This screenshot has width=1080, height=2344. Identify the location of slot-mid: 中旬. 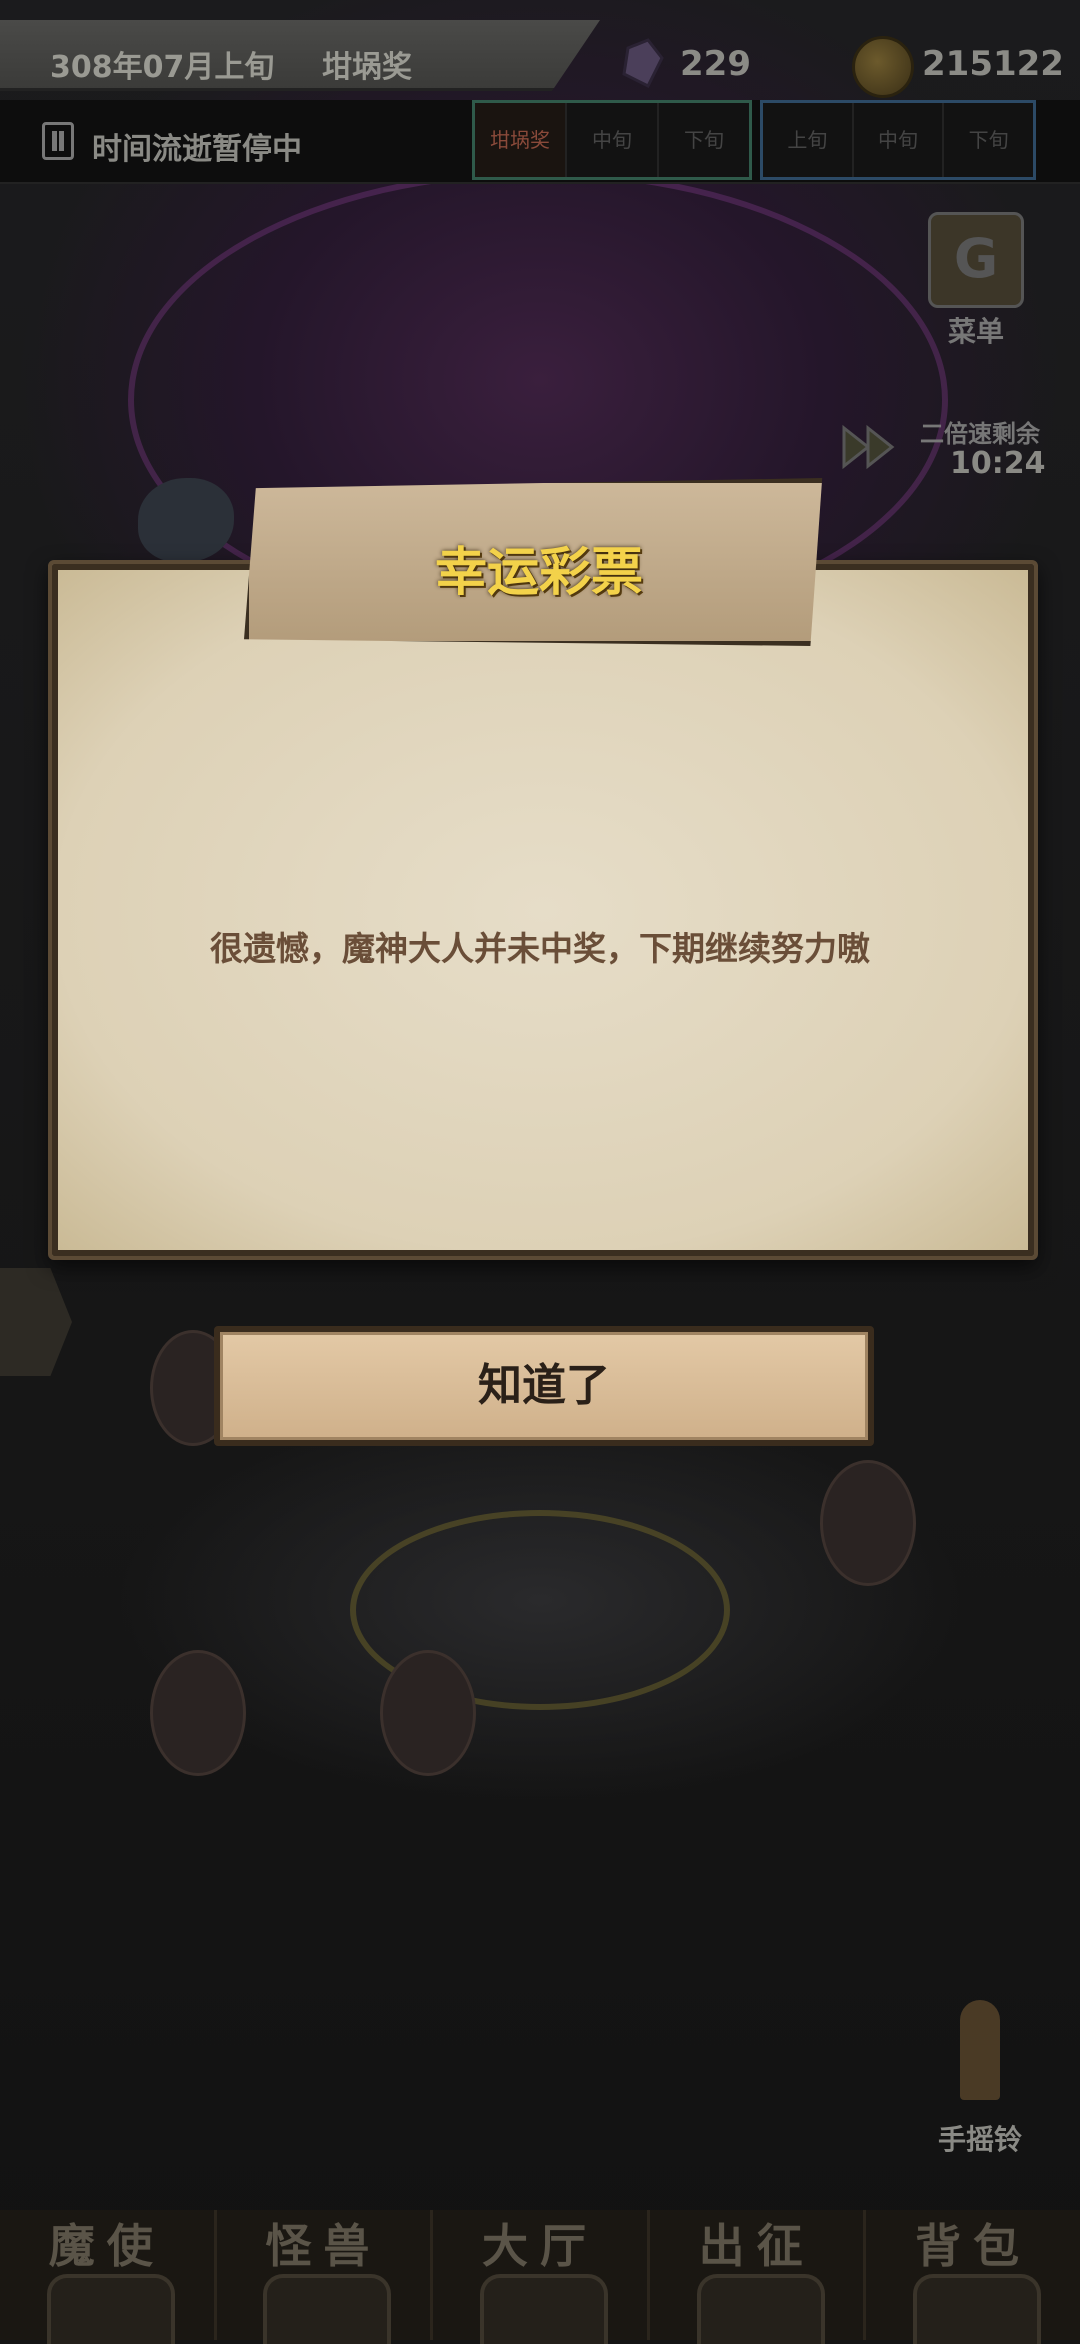
(613, 140).